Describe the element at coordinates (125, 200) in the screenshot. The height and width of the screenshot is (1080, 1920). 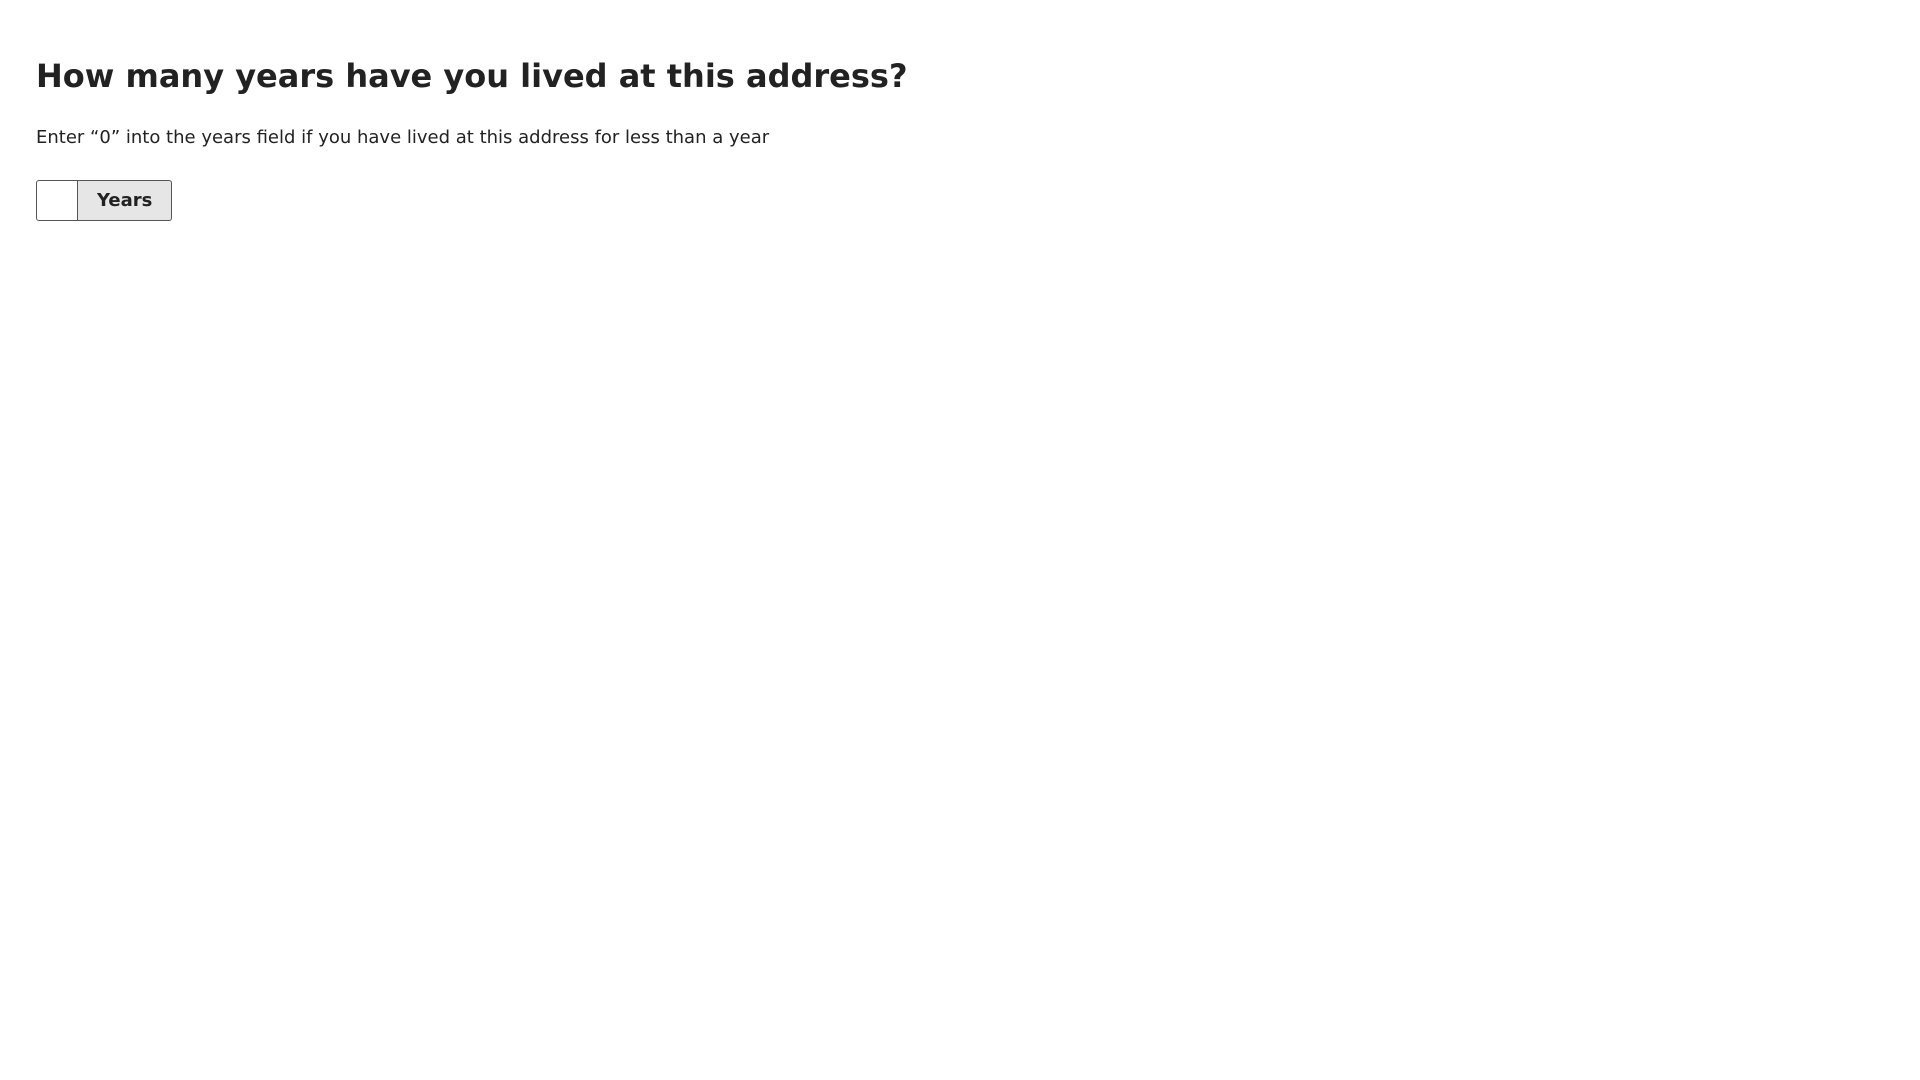
I see `years-unit-label: Years` at that location.